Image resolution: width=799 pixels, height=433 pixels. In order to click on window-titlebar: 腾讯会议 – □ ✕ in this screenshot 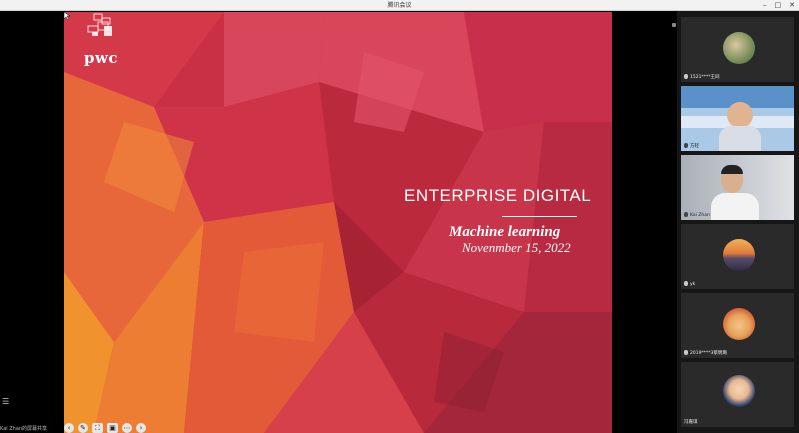, I will do `click(399, 5)`.